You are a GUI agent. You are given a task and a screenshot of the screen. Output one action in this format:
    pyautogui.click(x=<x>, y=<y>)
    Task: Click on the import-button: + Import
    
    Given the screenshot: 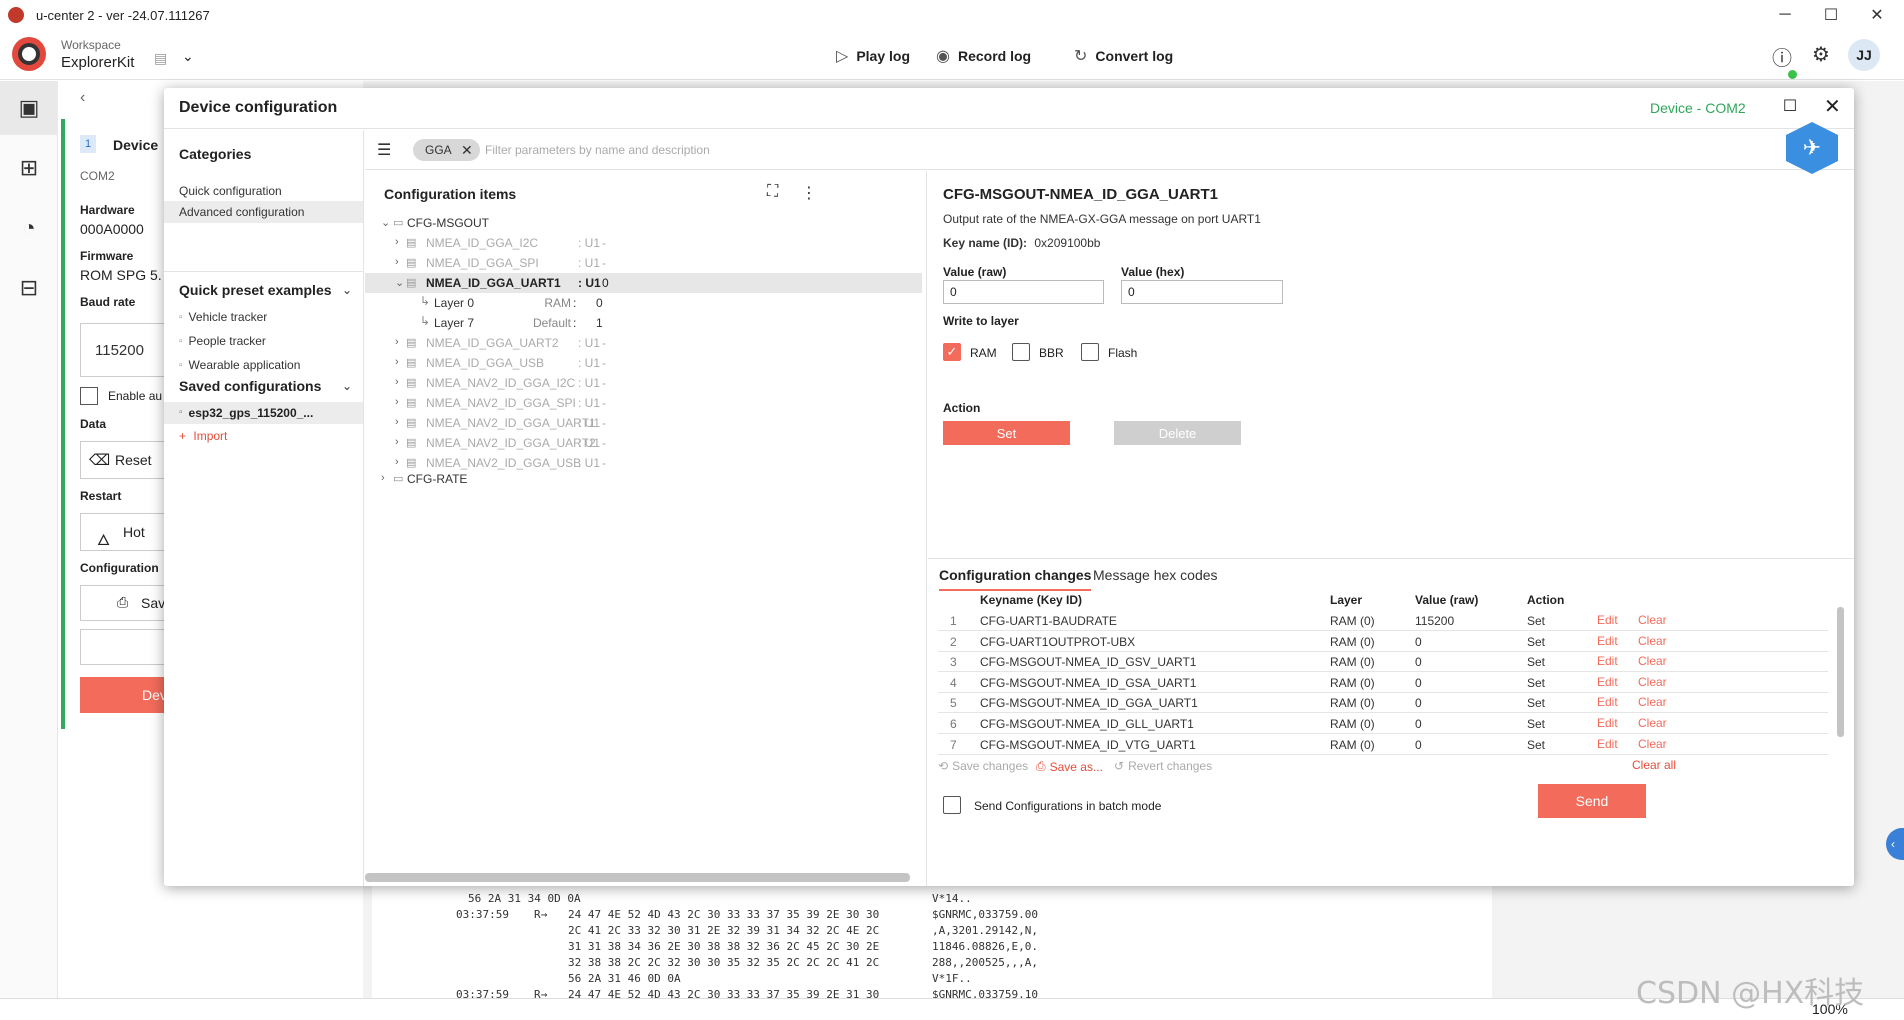 What is the action you would take?
    pyautogui.click(x=203, y=436)
    